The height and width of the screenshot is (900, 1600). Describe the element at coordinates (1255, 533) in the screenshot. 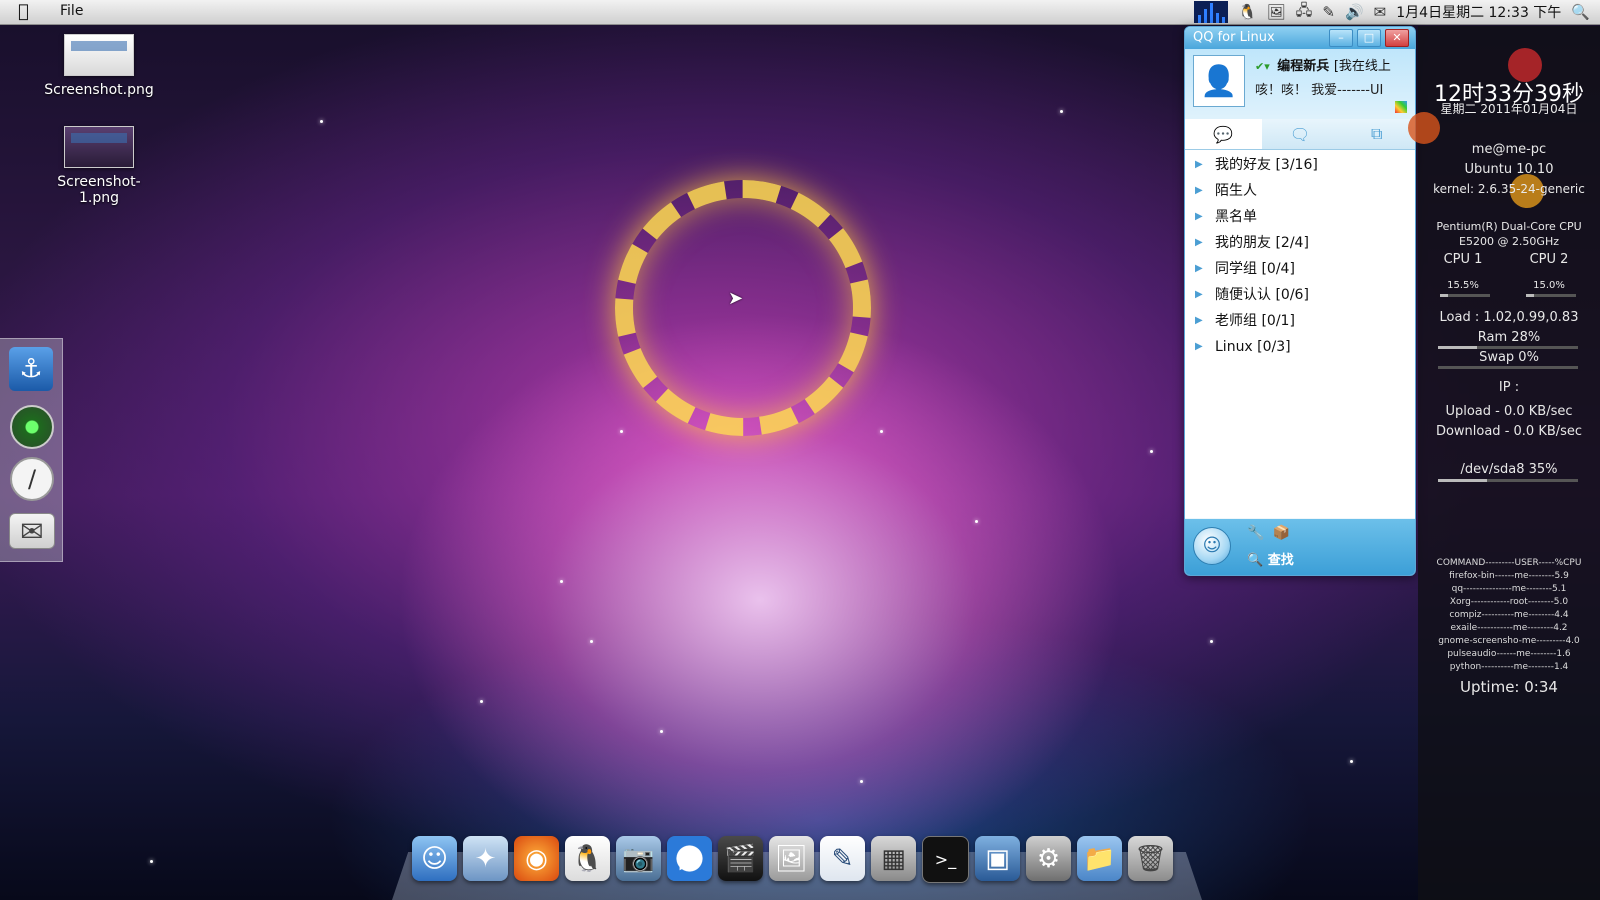

I see `wrench-icon: 🔧` at that location.